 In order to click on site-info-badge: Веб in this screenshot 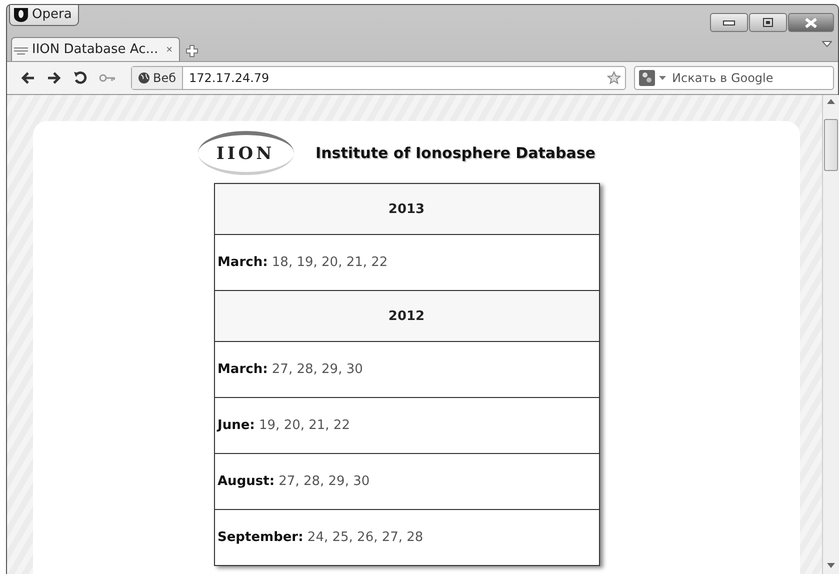, I will do `click(158, 78)`.